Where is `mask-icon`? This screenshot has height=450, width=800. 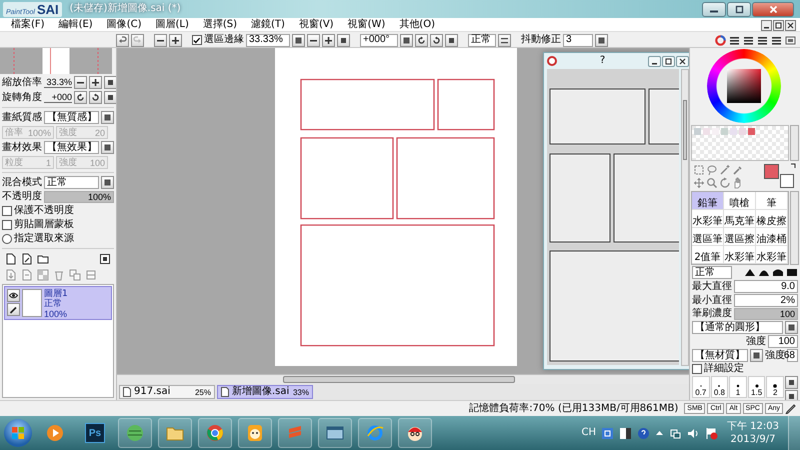 mask-icon is located at coordinates (105, 259).